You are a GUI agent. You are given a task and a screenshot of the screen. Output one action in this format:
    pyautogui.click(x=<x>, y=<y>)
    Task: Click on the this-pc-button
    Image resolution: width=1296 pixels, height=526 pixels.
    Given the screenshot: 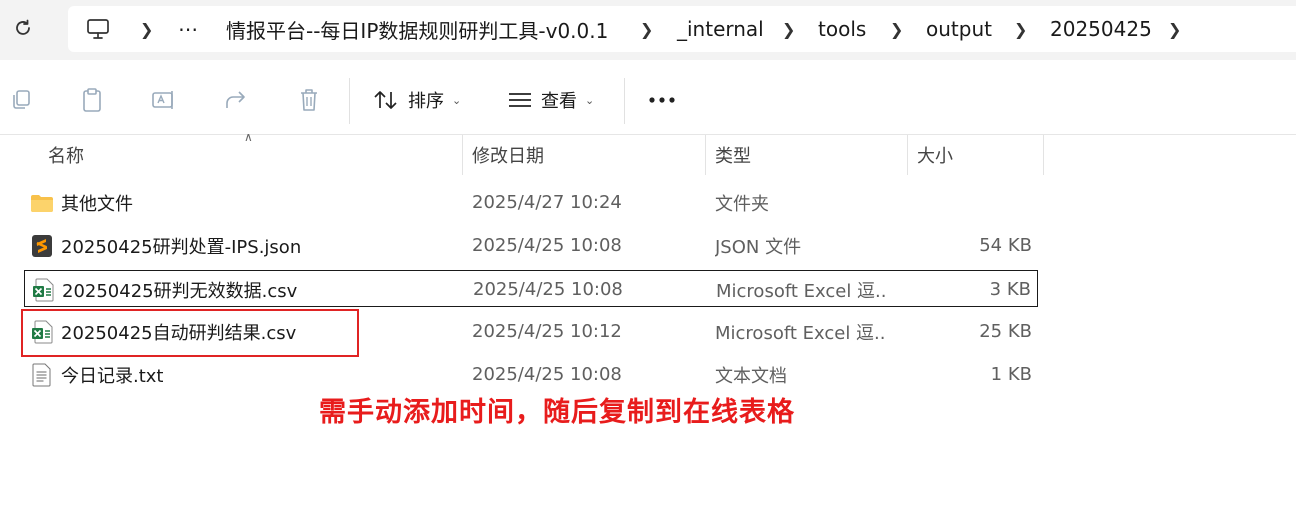 What is the action you would take?
    pyautogui.click(x=98, y=29)
    